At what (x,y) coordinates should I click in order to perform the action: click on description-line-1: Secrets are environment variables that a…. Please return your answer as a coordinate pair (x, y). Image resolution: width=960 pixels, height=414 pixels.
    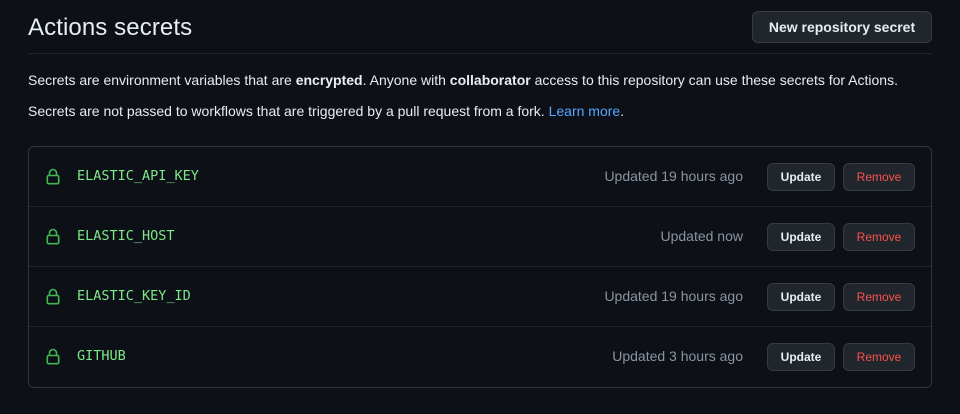
    Looking at the image, I should click on (463, 80).